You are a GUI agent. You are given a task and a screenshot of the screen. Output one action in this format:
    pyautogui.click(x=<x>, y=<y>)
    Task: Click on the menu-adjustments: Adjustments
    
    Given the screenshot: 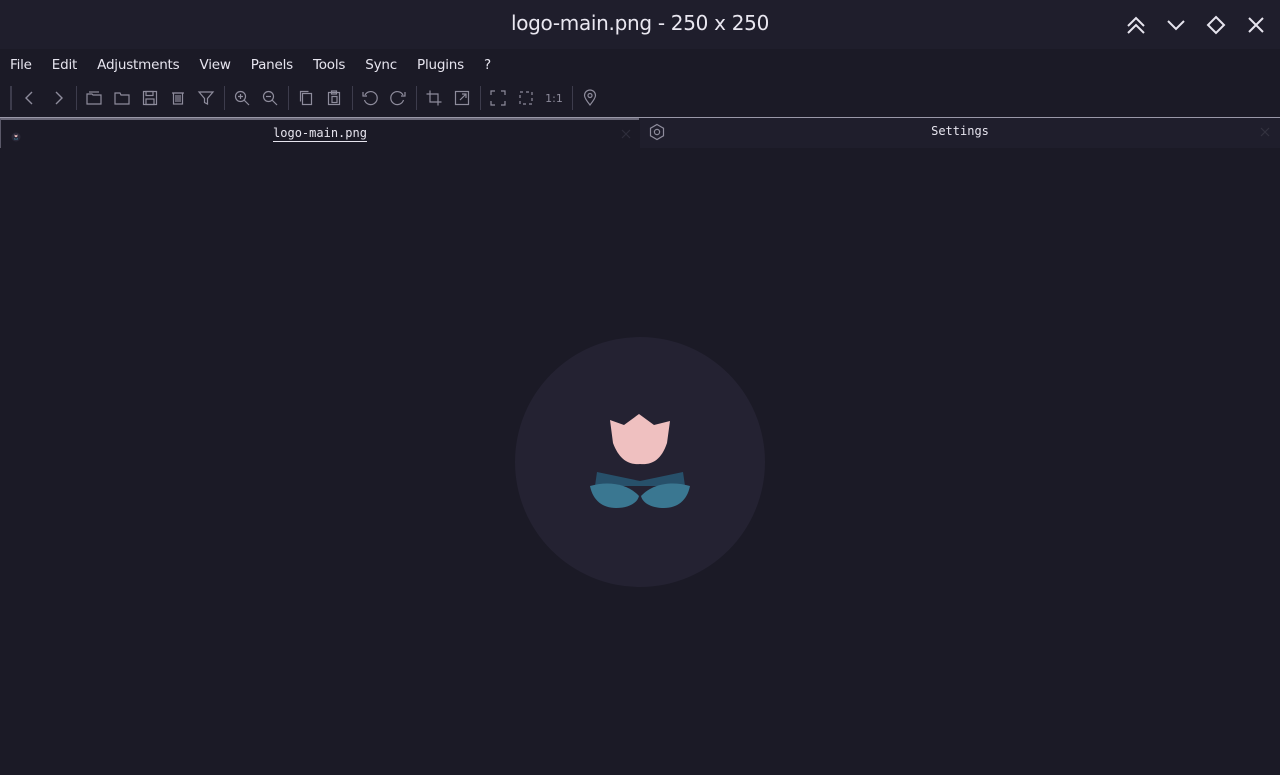 What is the action you would take?
    pyautogui.click(x=138, y=65)
    